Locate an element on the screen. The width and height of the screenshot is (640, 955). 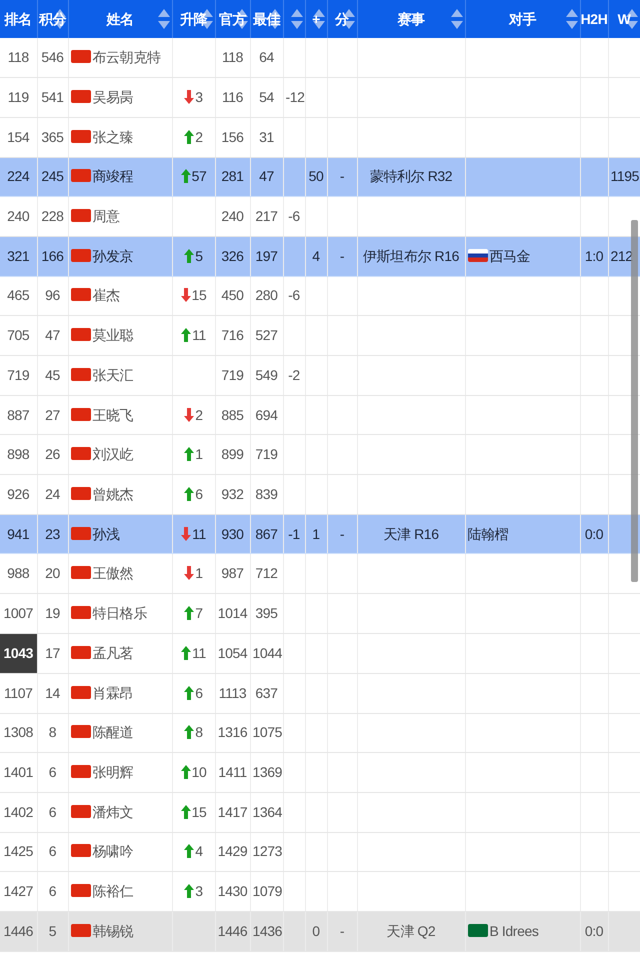
points-text: 27 is located at coordinates (52, 414).